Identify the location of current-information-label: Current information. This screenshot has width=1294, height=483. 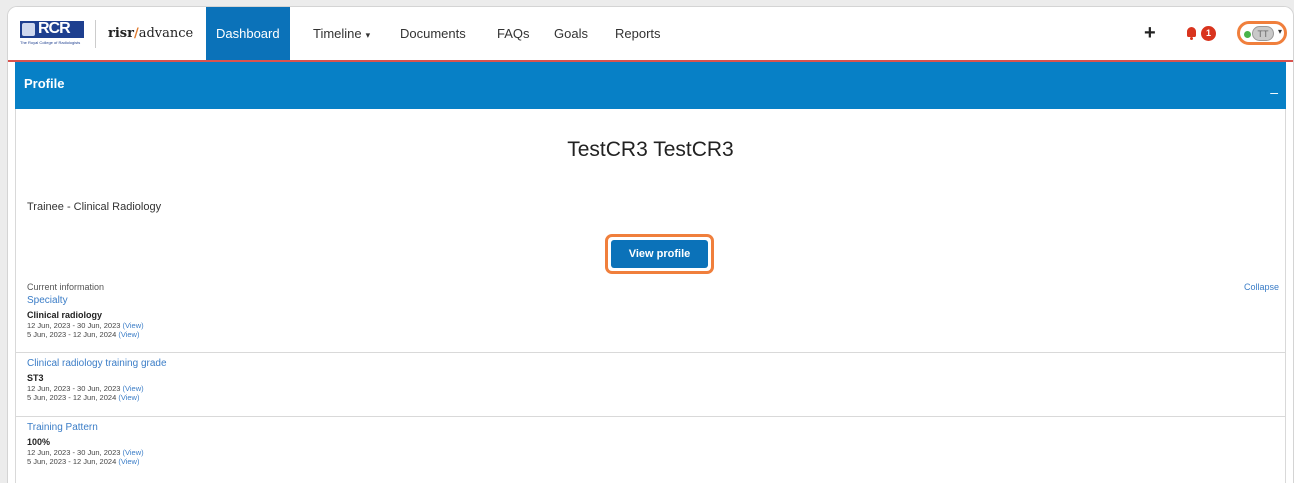
(66, 287).